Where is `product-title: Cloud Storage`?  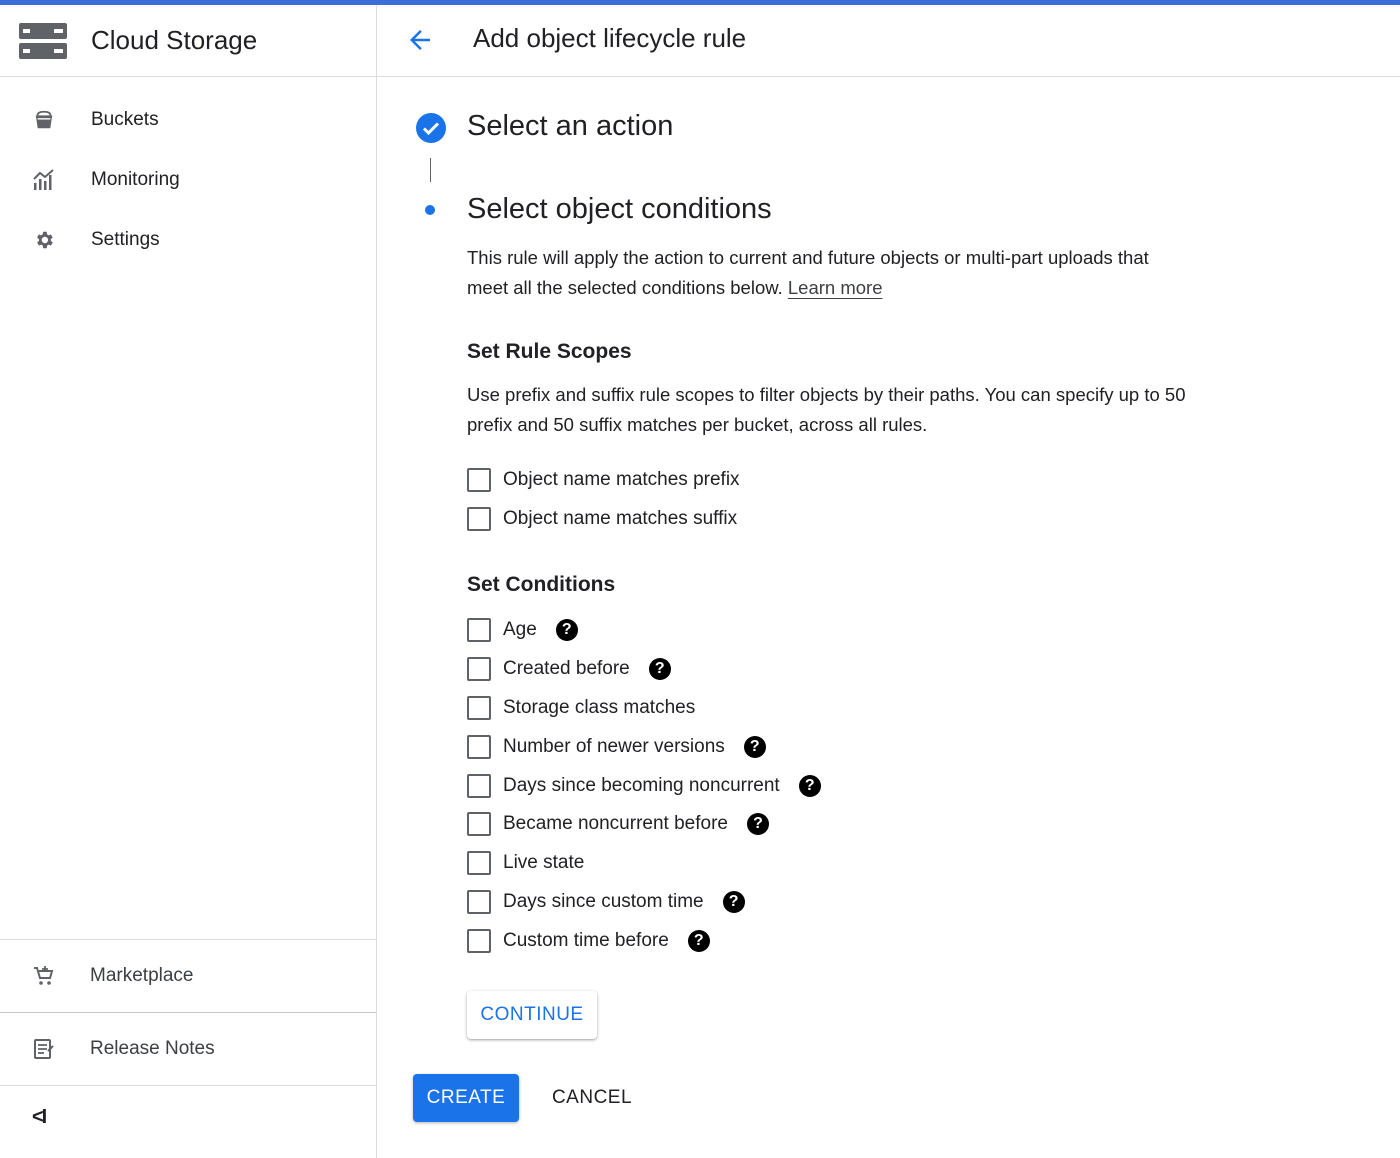 product-title: Cloud Storage is located at coordinates (174, 40).